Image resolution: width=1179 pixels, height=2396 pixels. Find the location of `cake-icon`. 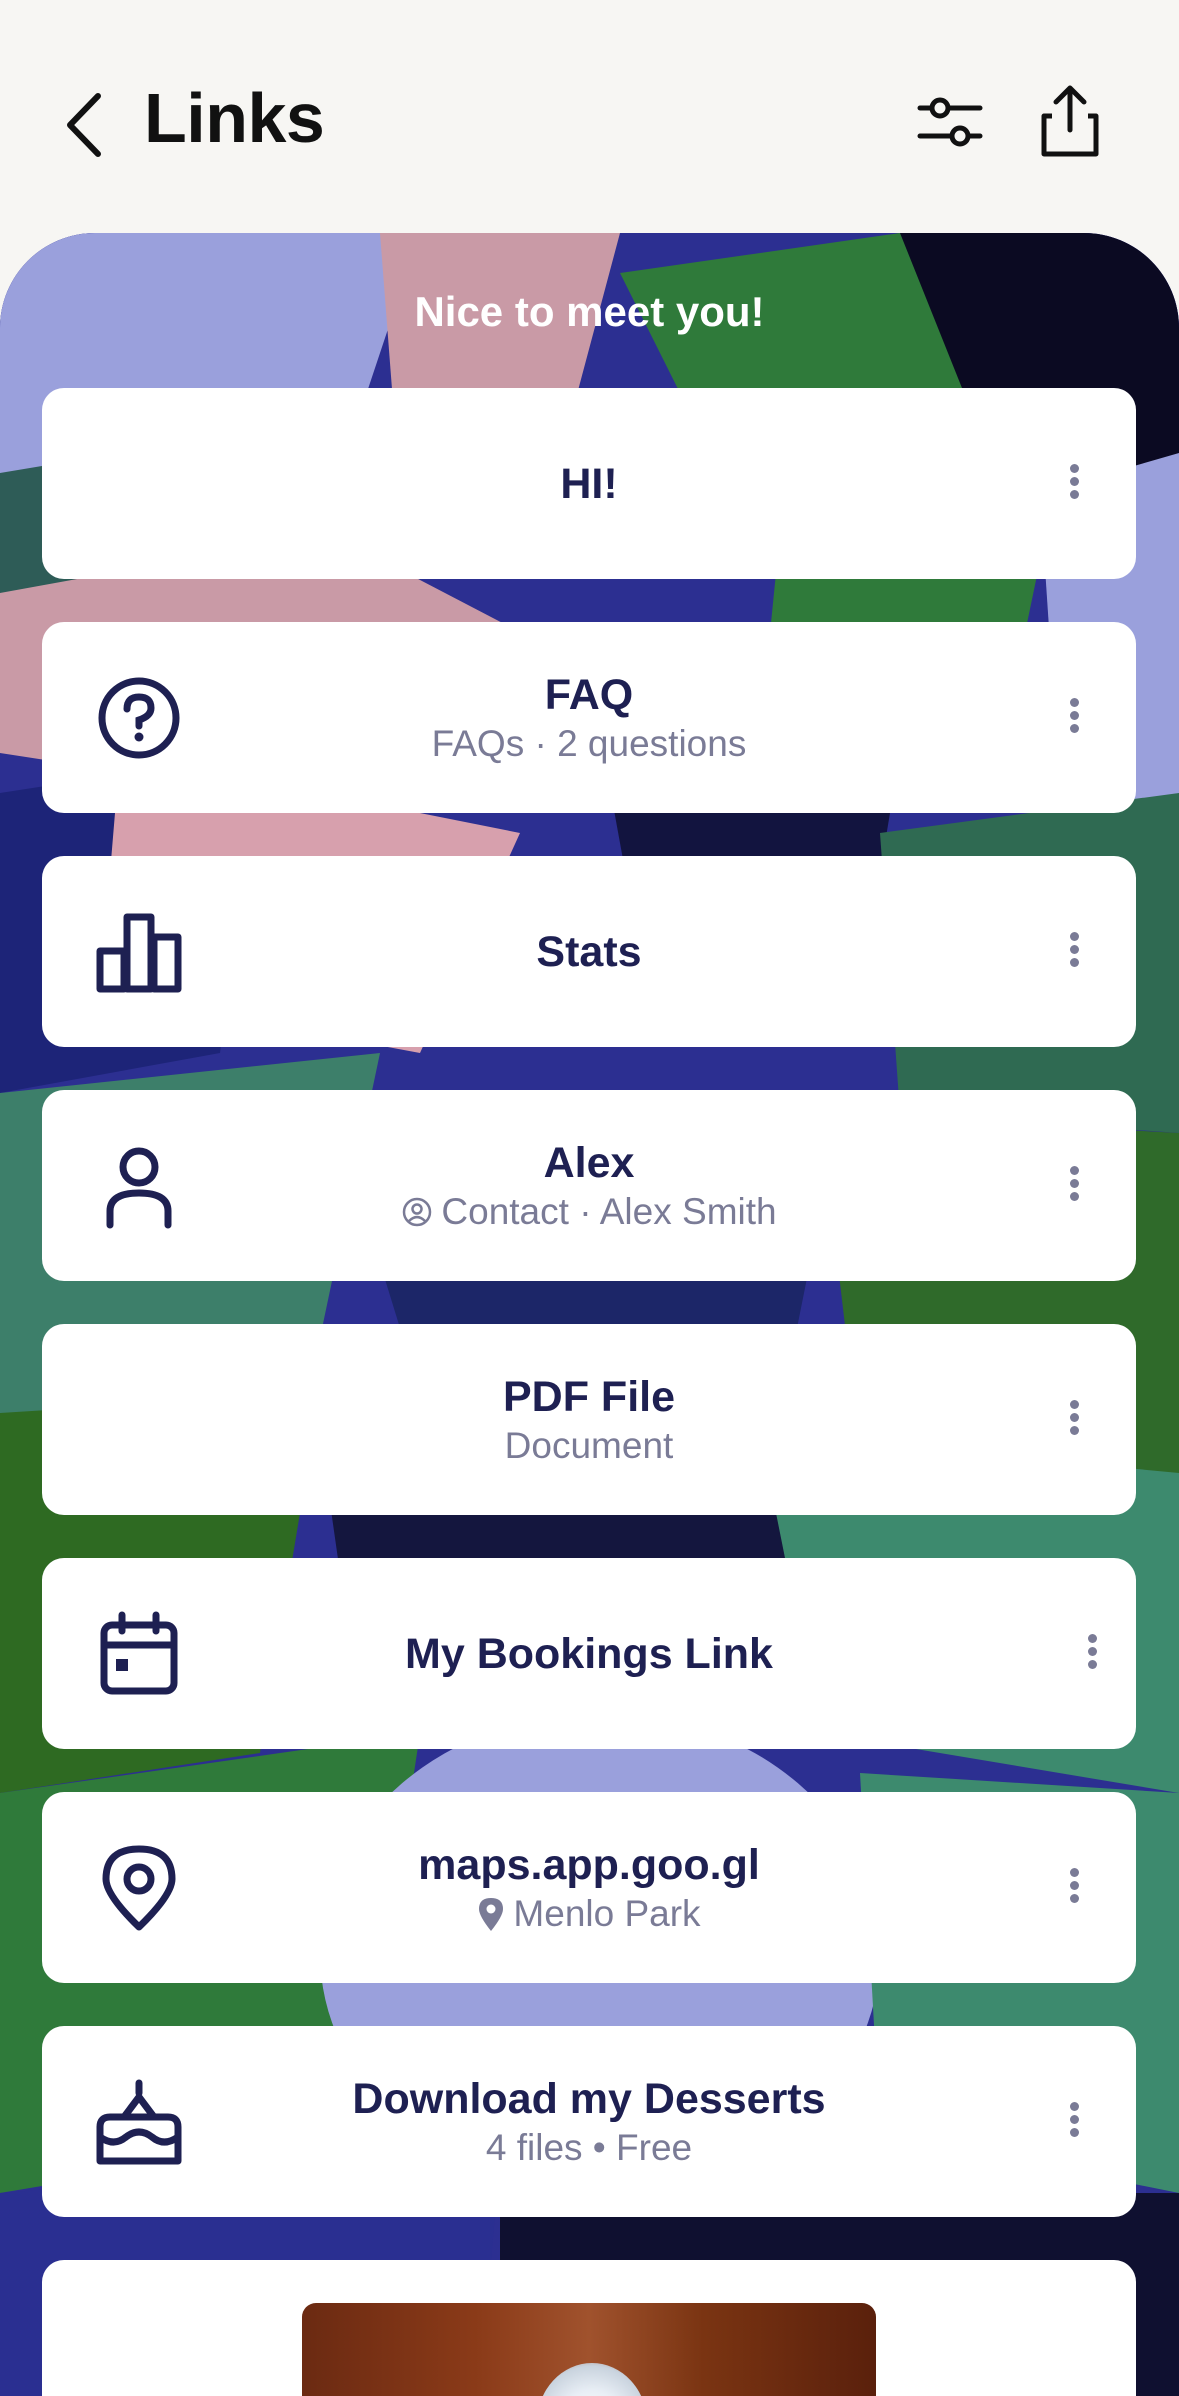

cake-icon is located at coordinates (139, 2121).